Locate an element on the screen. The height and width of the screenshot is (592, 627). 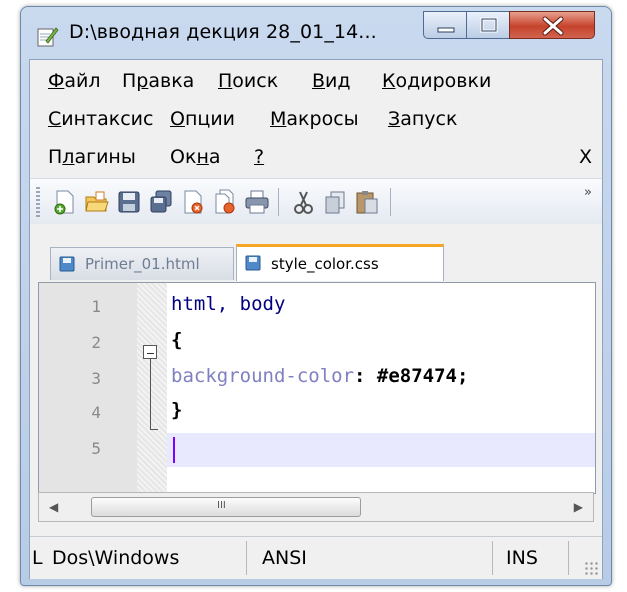
menu-macros: Макросы is located at coordinates (314, 119).